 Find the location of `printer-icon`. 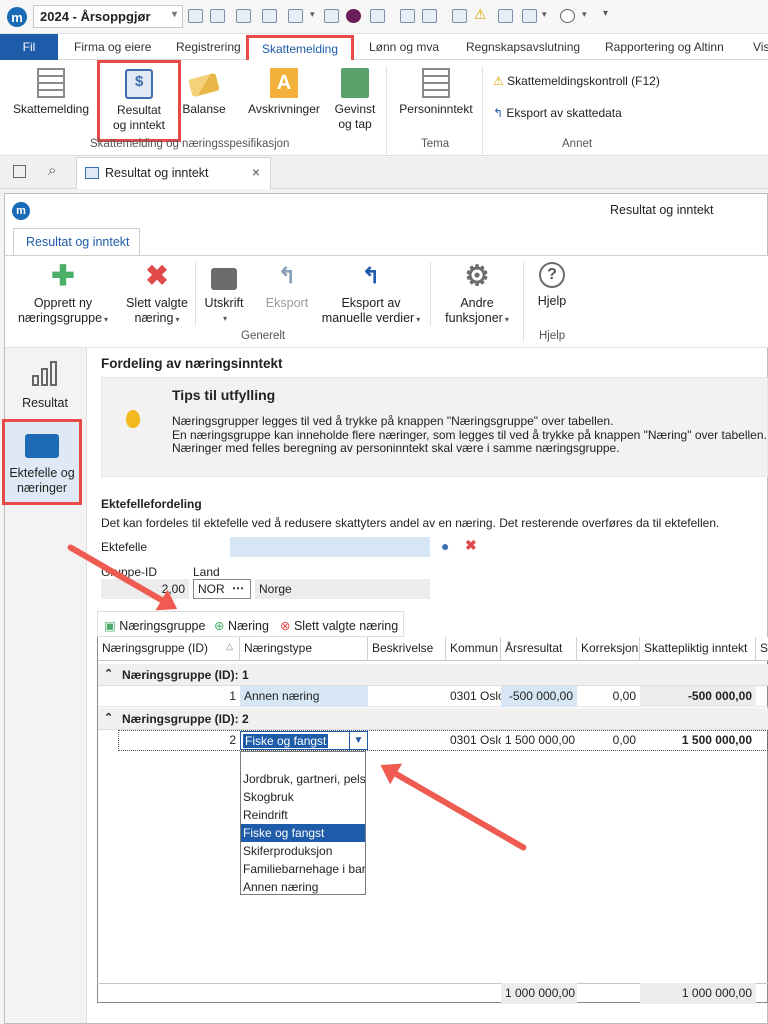

printer-icon is located at coordinates (407, 16).